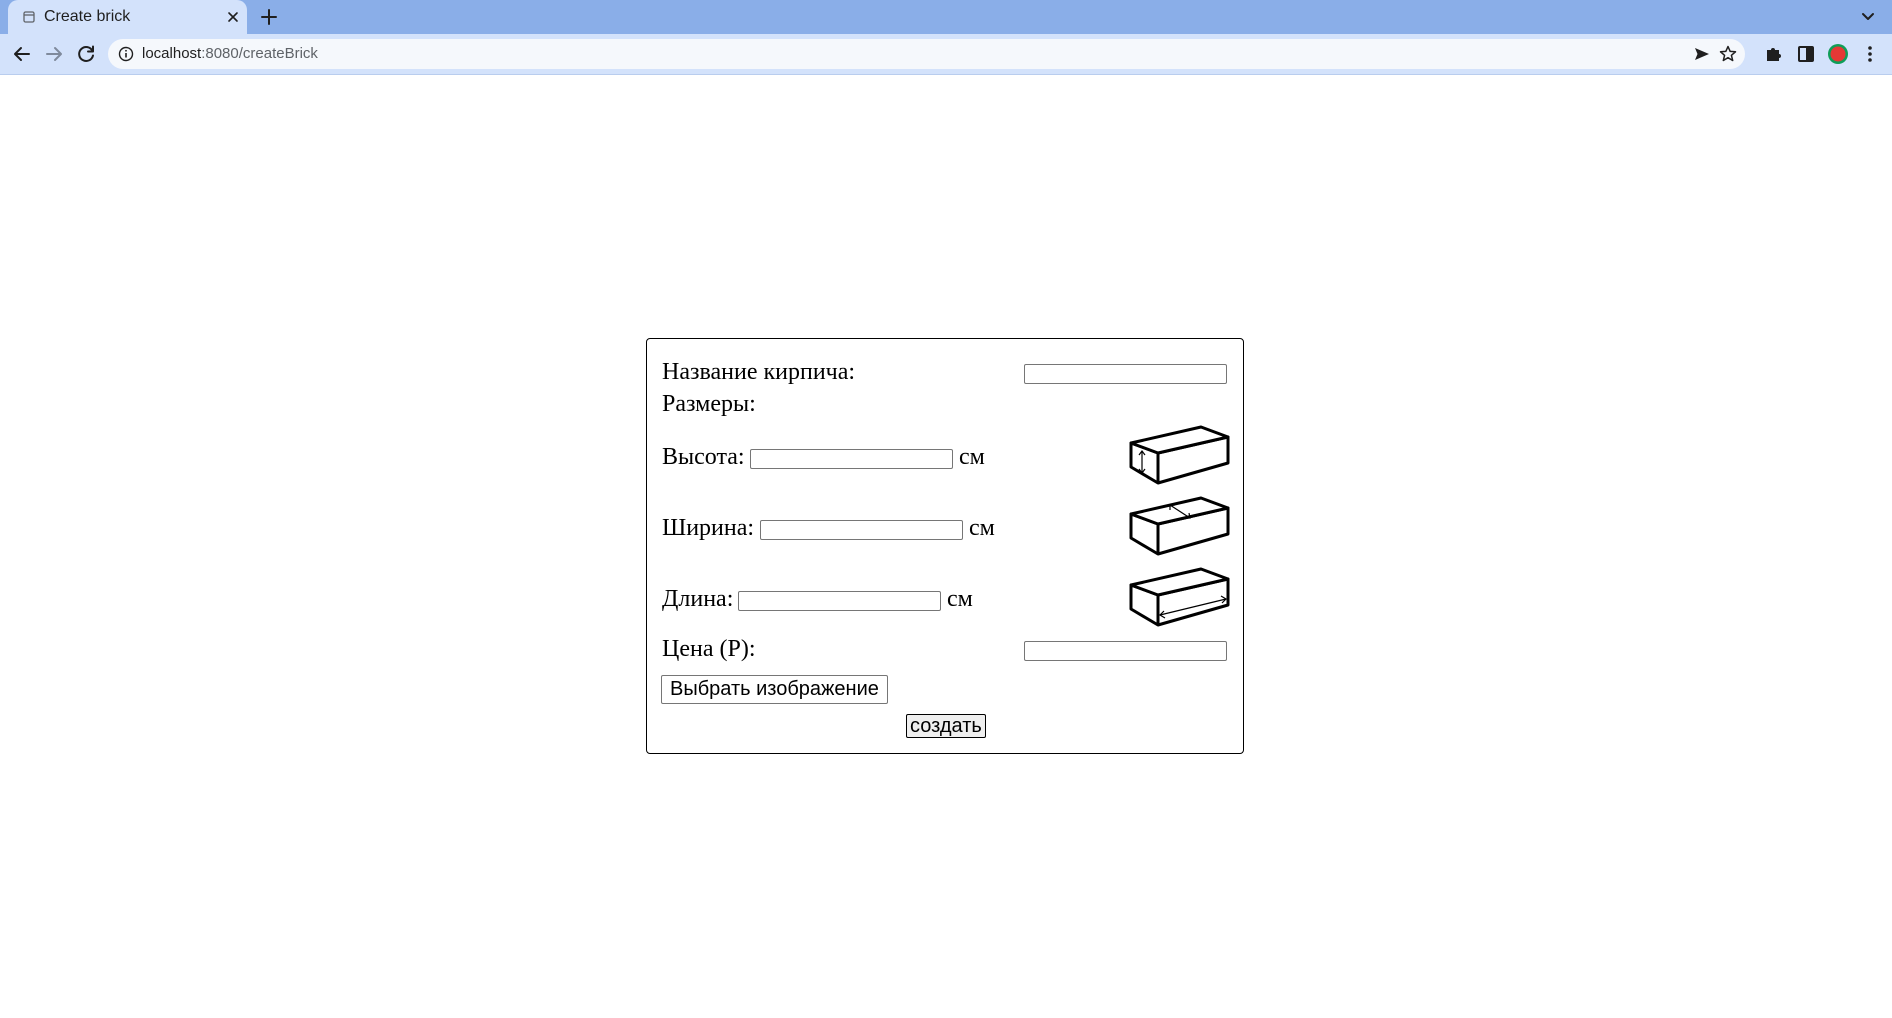 The width and height of the screenshot is (1892, 1018). What do you see at coordinates (172, 53) in the screenshot?
I see `url-host: localhost` at bounding box center [172, 53].